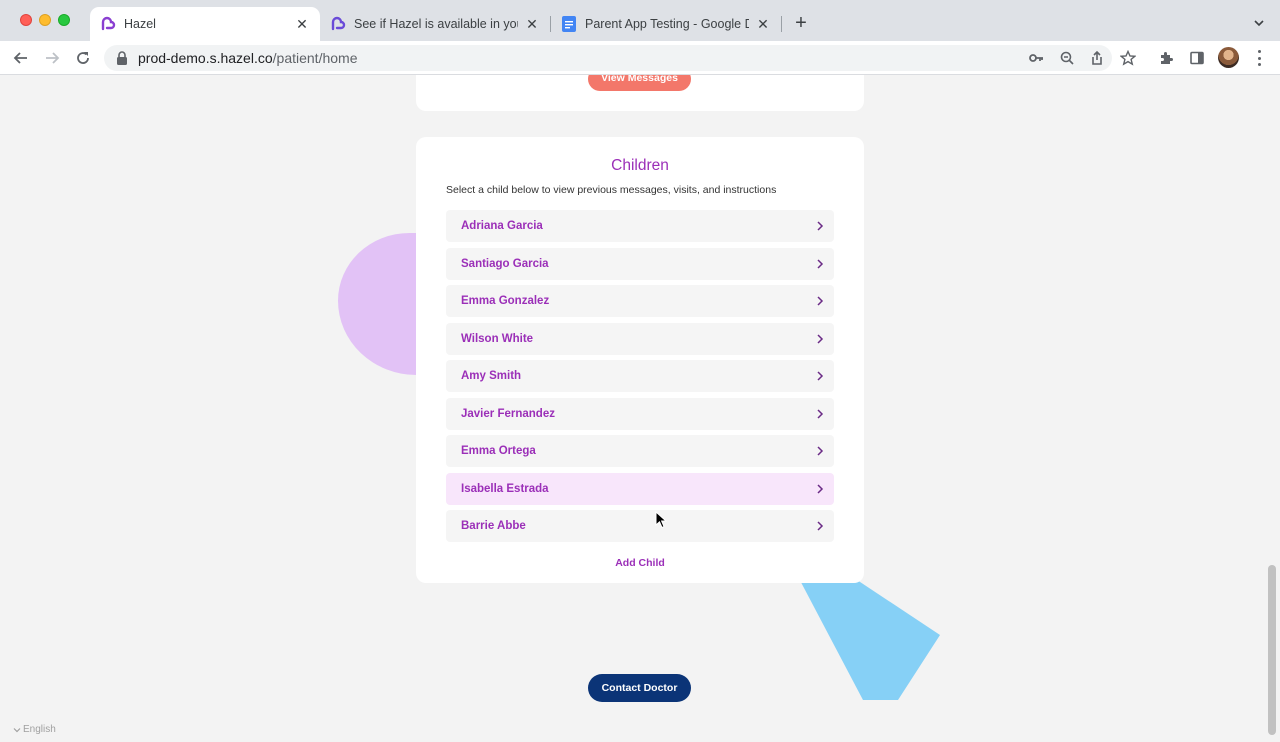  I want to click on view-messages-button: View Messages, so click(639, 83).